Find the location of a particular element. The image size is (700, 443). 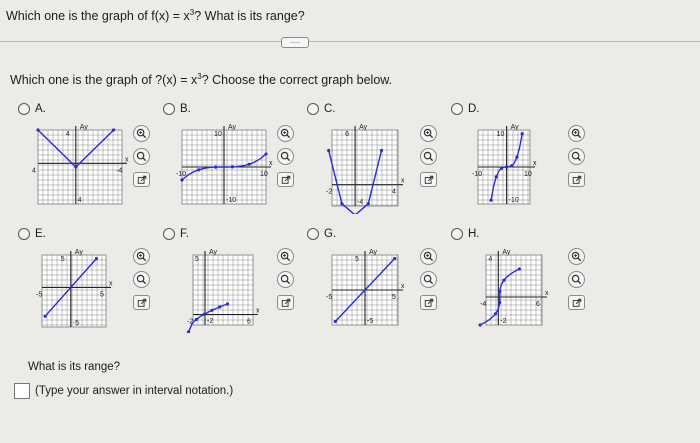

option-label: F. is located at coordinates (184, 234).